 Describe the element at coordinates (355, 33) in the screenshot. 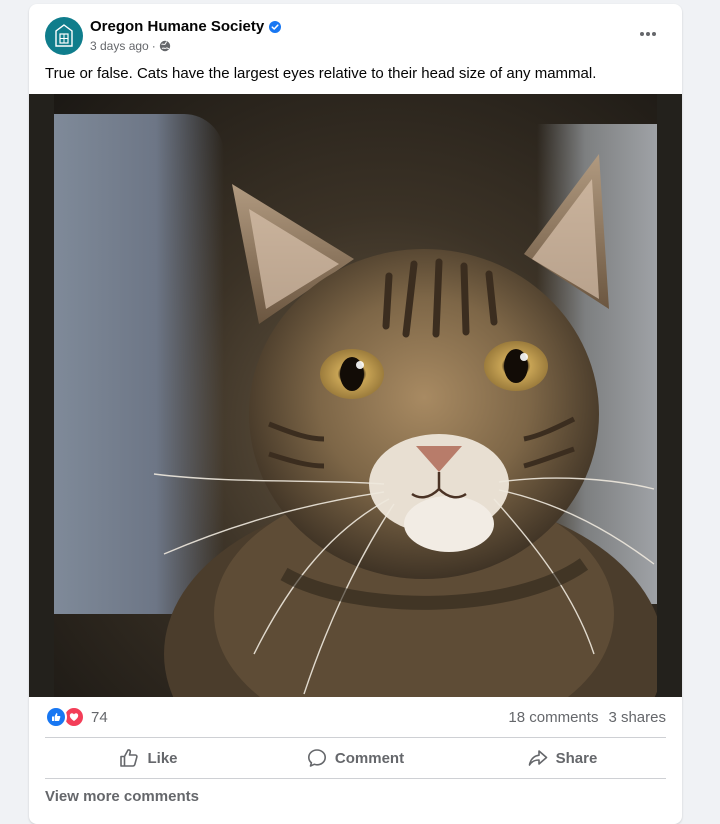

I see `post-header: Oregon Humane Society 3 days ago ·` at that location.